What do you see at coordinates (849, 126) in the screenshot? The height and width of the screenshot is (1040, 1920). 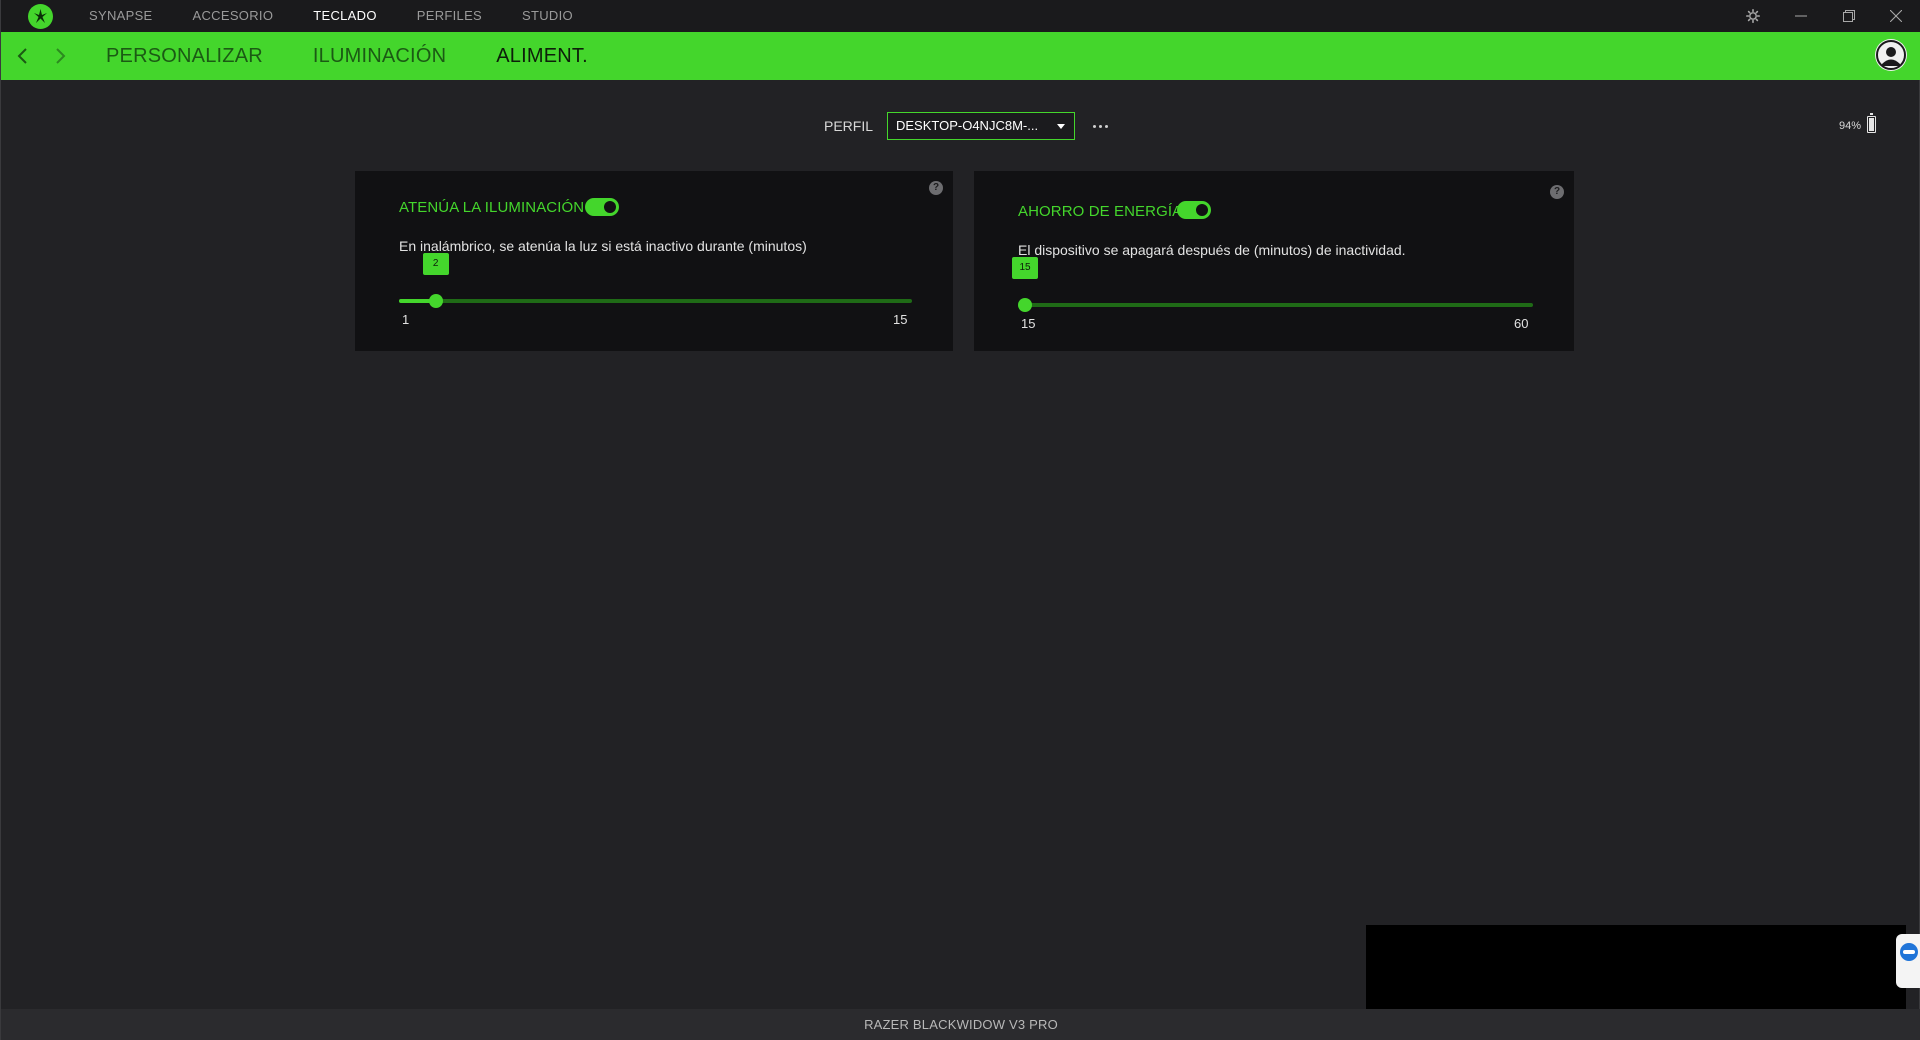 I see `profile-label: PERFIL` at bounding box center [849, 126].